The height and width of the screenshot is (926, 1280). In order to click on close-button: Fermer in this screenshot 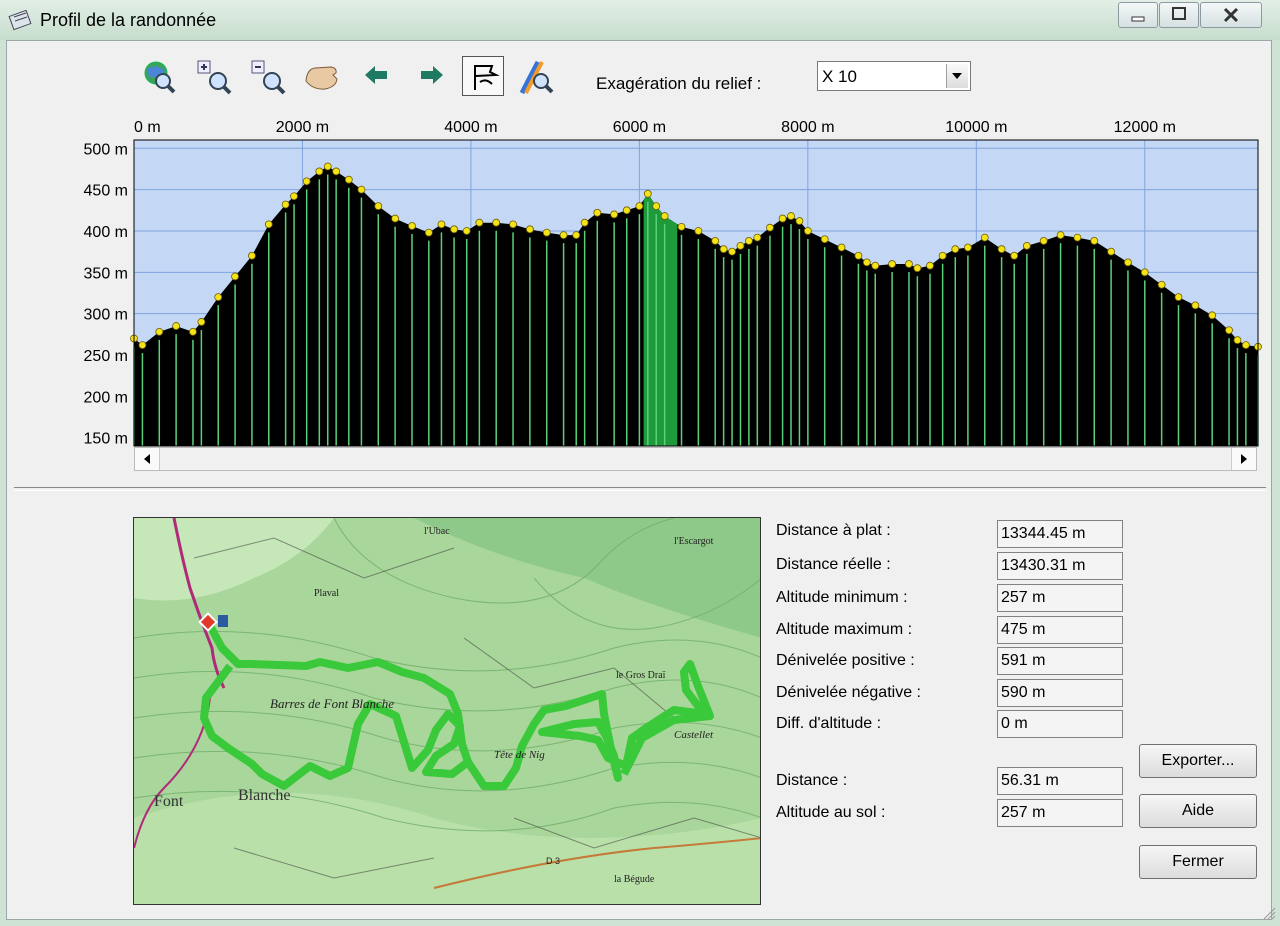, I will do `click(1198, 862)`.